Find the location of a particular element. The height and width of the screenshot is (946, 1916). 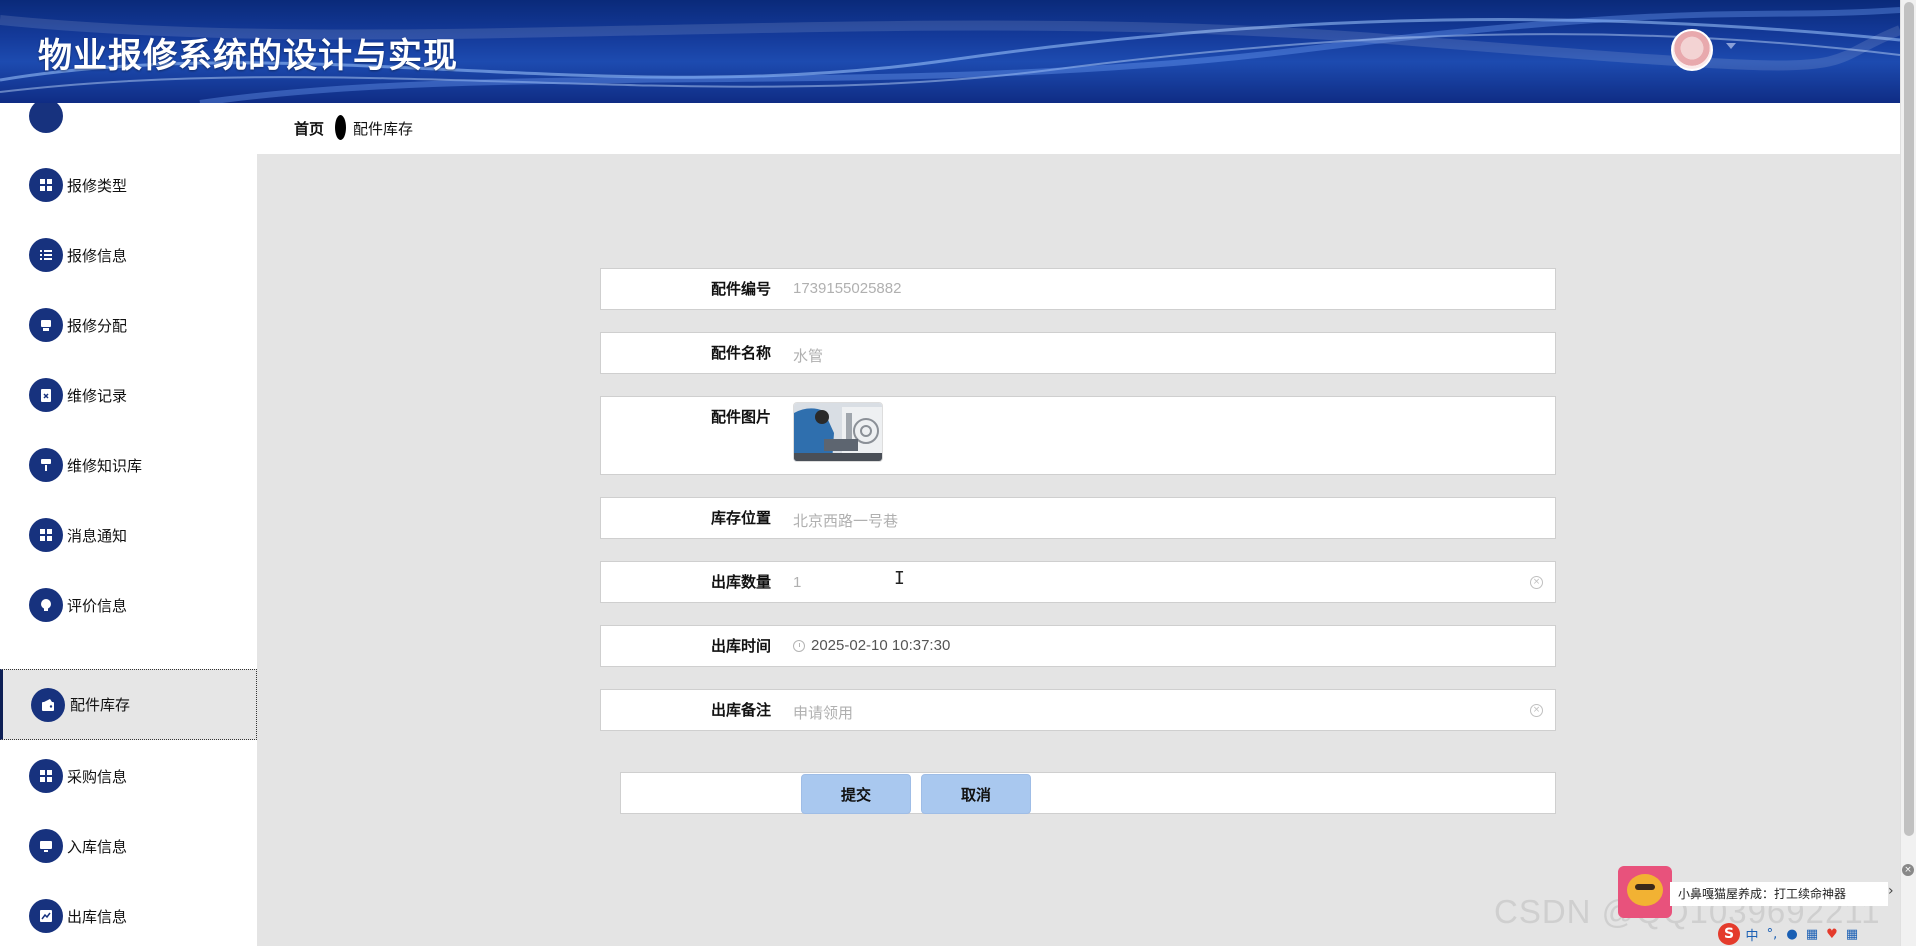

breadcrumb-current: 配件库存 is located at coordinates (383, 129).